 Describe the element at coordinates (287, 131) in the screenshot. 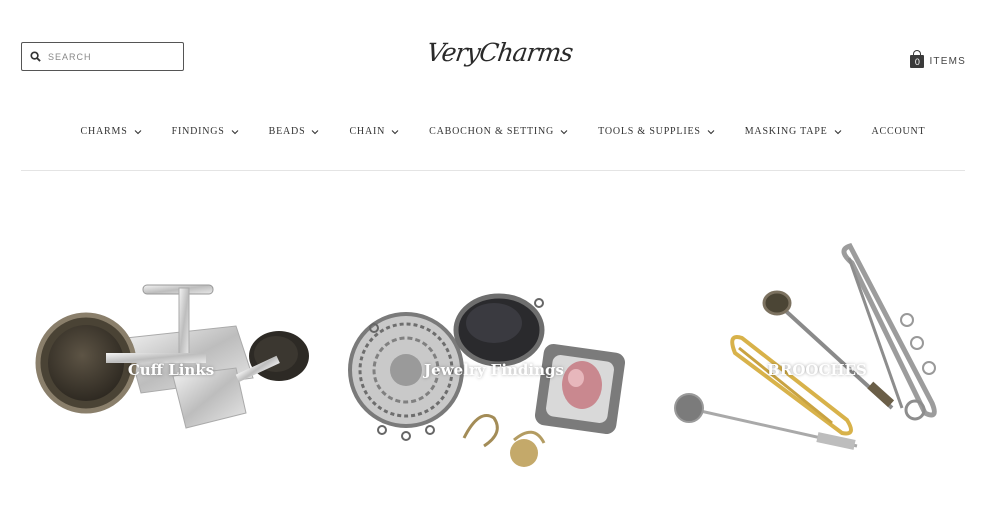

I see `nav-item-label: BEADS` at that location.